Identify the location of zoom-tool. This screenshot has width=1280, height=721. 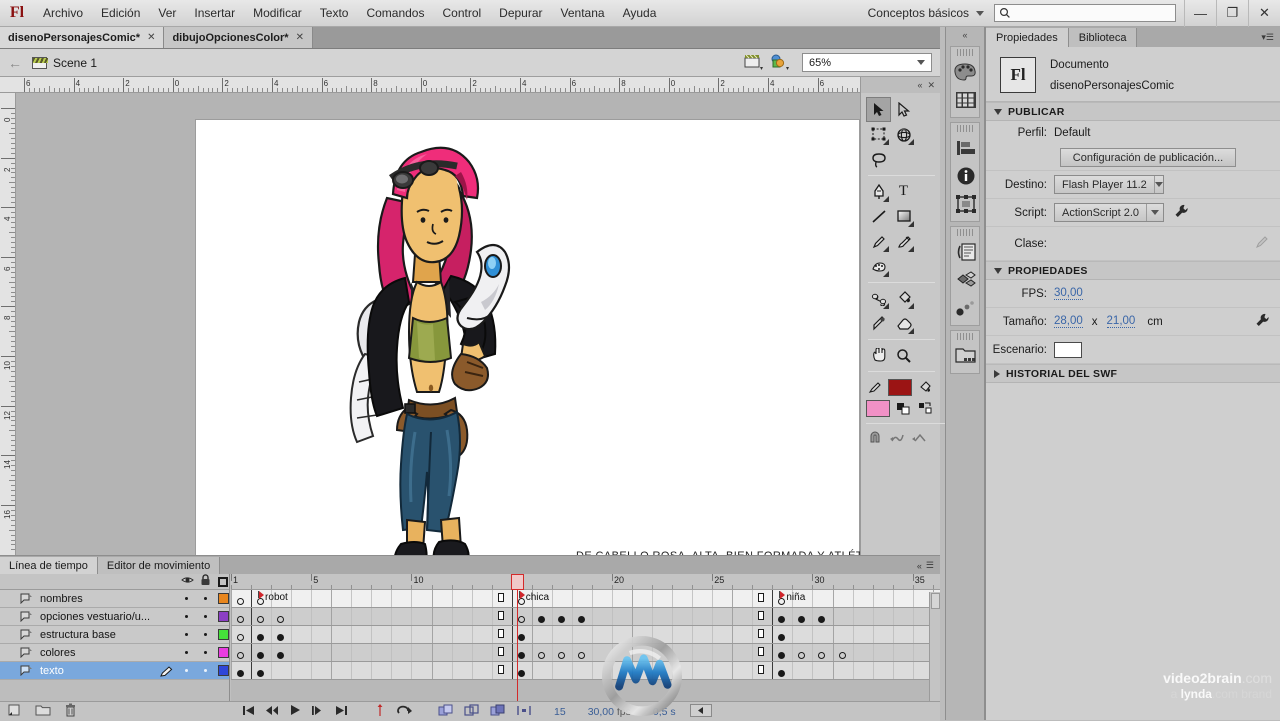
(903, 355).